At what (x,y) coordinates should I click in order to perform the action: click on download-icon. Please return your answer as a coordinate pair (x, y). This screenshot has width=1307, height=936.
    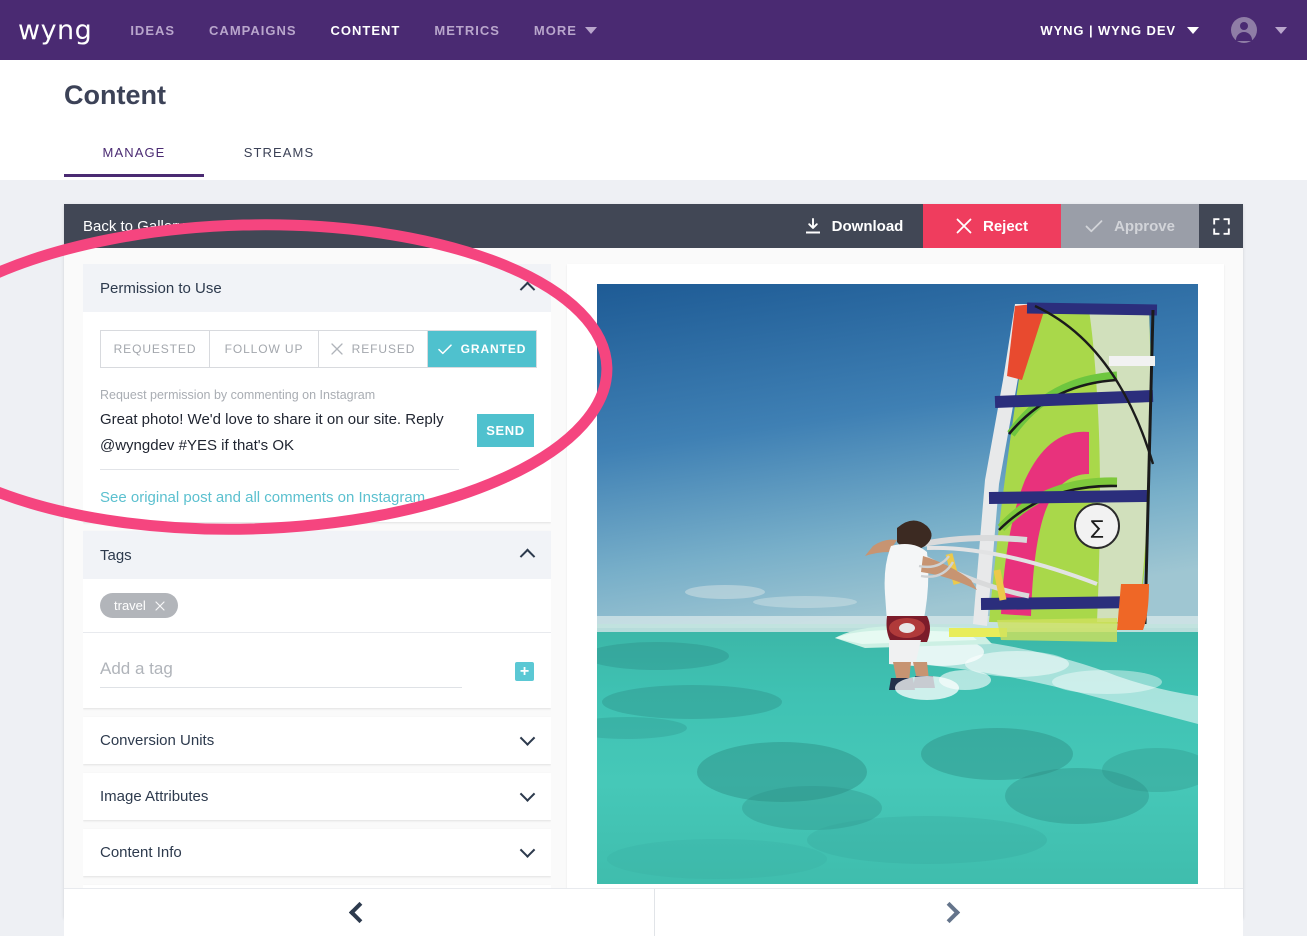
    Looking at the image, I should click on (813, 226).